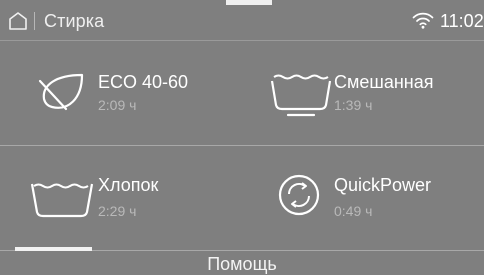  Describe the element at coordinates (383, 185) in the screenshot. I see `program-name: QuickPower` at that location.